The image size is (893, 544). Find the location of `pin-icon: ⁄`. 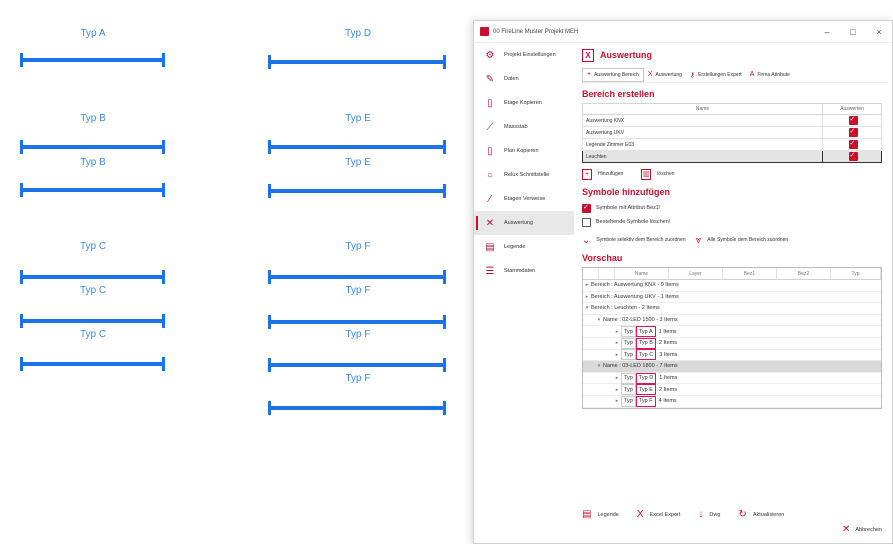

pin-icon: ⁄ is located at coordinates (490, 199).